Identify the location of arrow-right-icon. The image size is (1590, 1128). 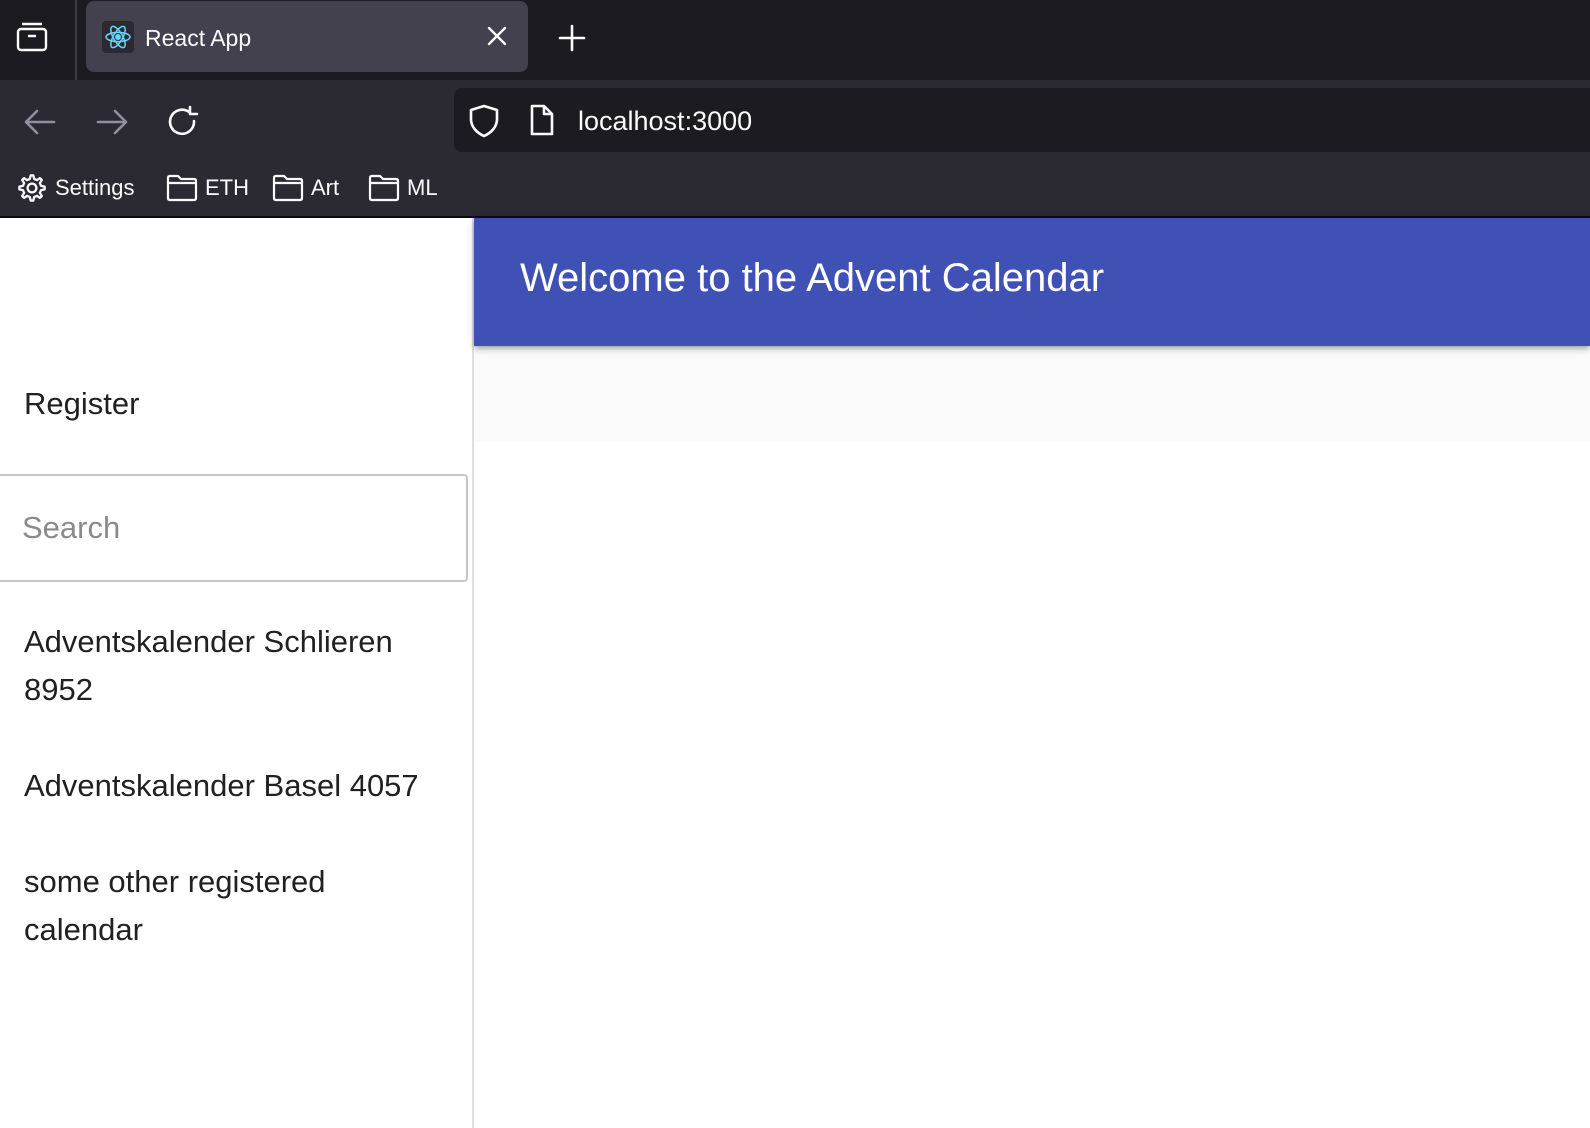
(112, 122).